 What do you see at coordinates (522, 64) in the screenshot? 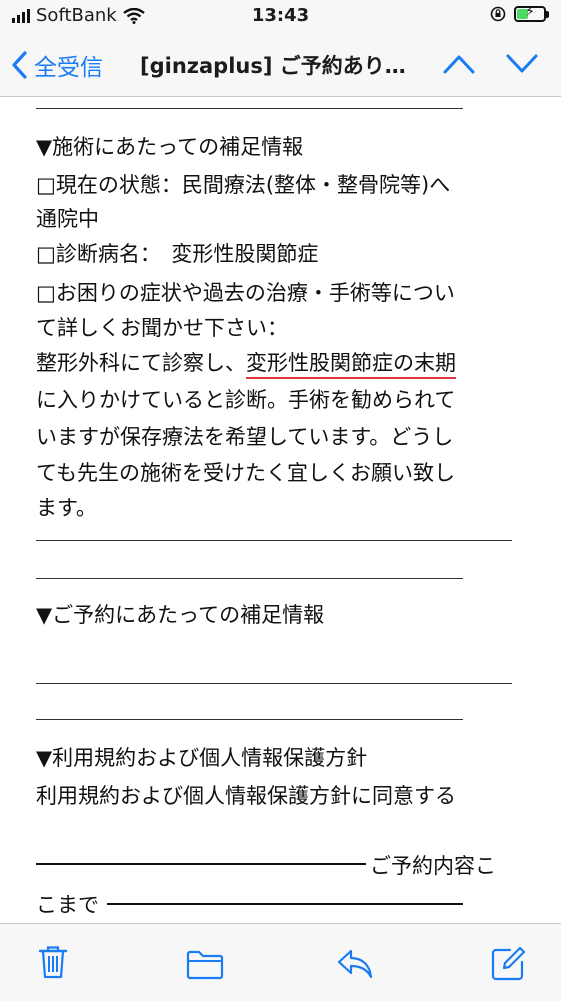
I see `chevron-down-icon` at bounding box center [522, 64].